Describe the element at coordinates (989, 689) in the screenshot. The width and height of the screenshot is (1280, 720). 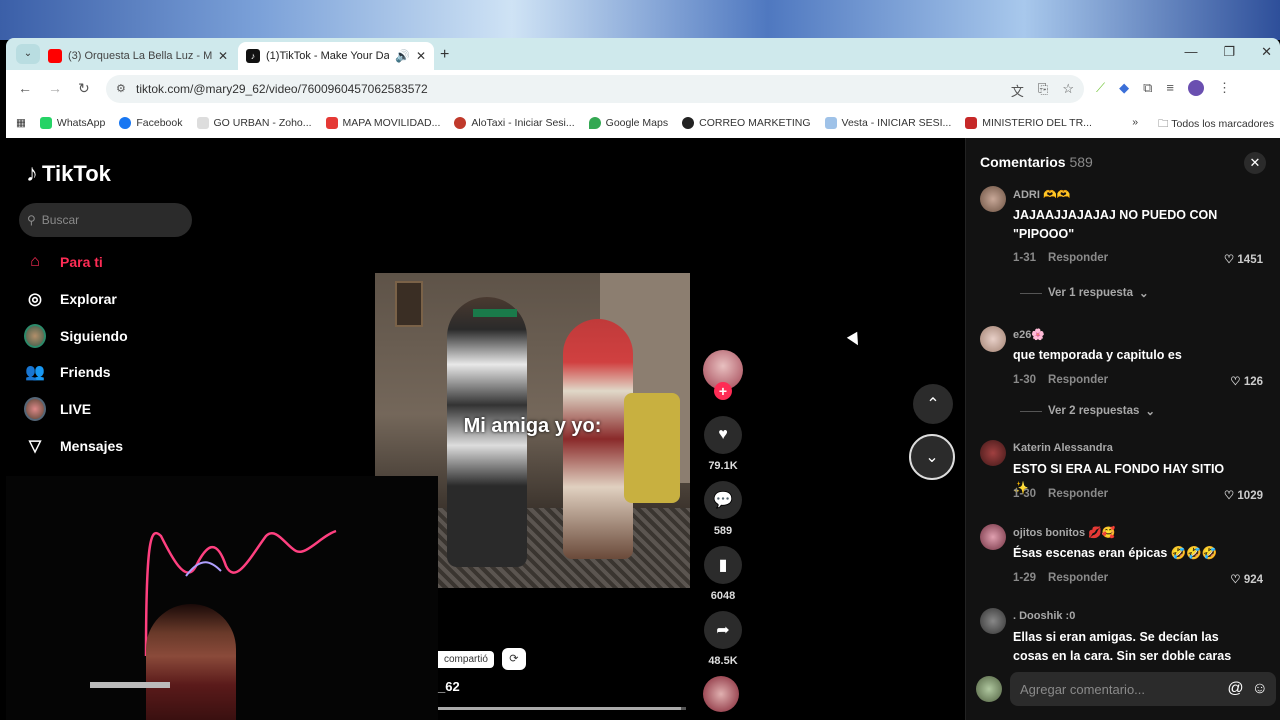
I see `my-avatar` at that location.